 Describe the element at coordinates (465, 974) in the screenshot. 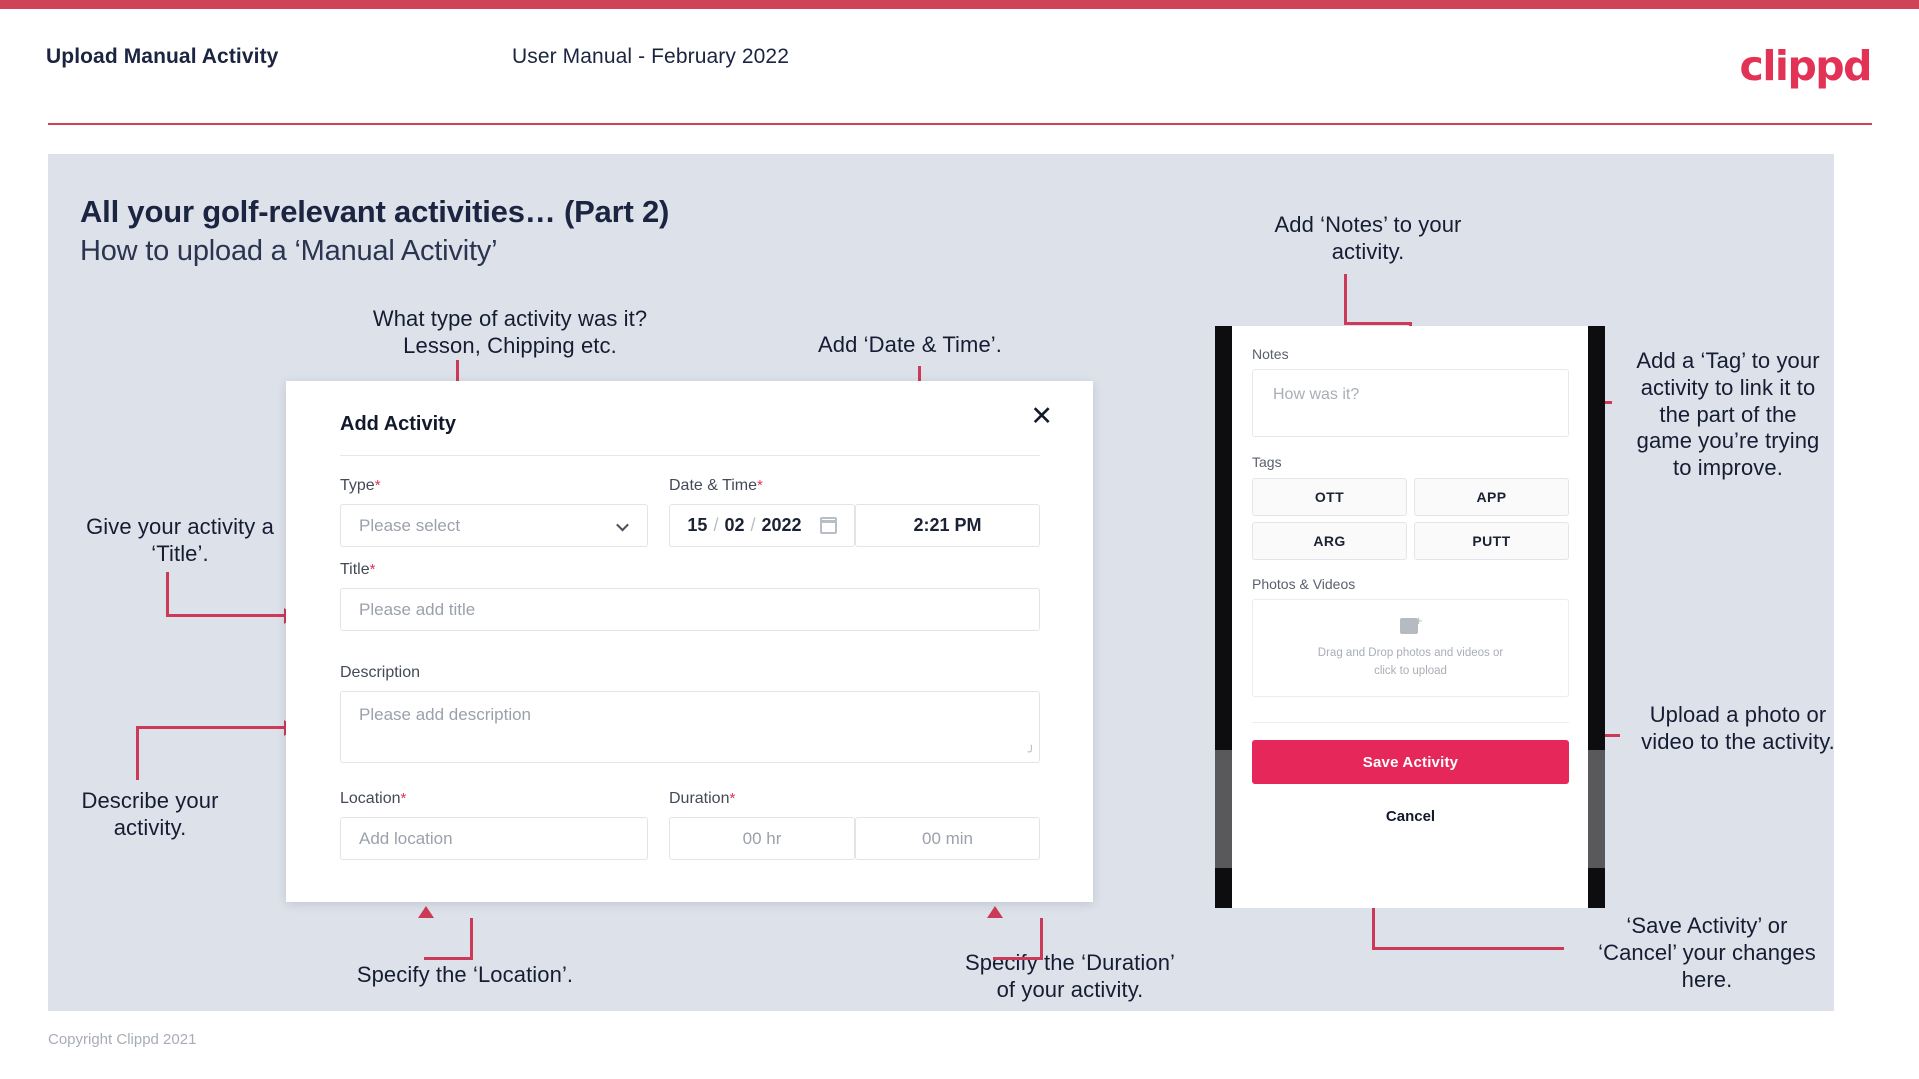

I see `annotation-location: Specify the ‘Location’.` at that location.